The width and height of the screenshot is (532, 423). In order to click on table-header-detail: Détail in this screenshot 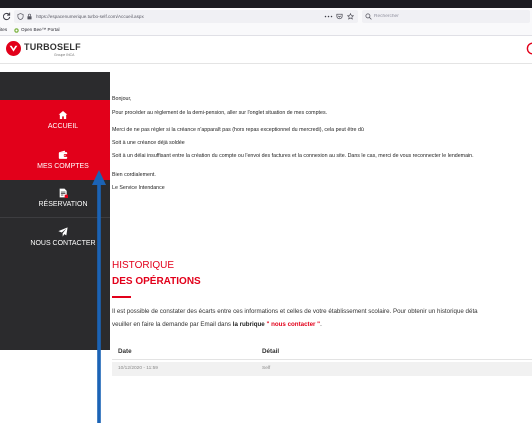, I will do `click(271, 351)`.